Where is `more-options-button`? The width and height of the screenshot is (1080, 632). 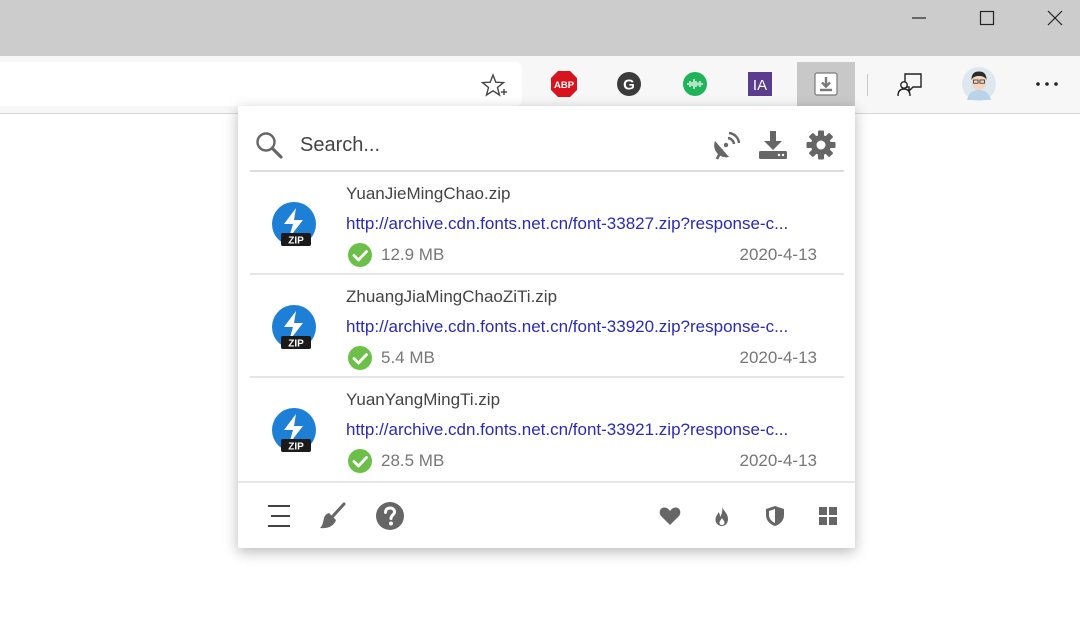 more-options-button is located at coordinates (1047, 84).